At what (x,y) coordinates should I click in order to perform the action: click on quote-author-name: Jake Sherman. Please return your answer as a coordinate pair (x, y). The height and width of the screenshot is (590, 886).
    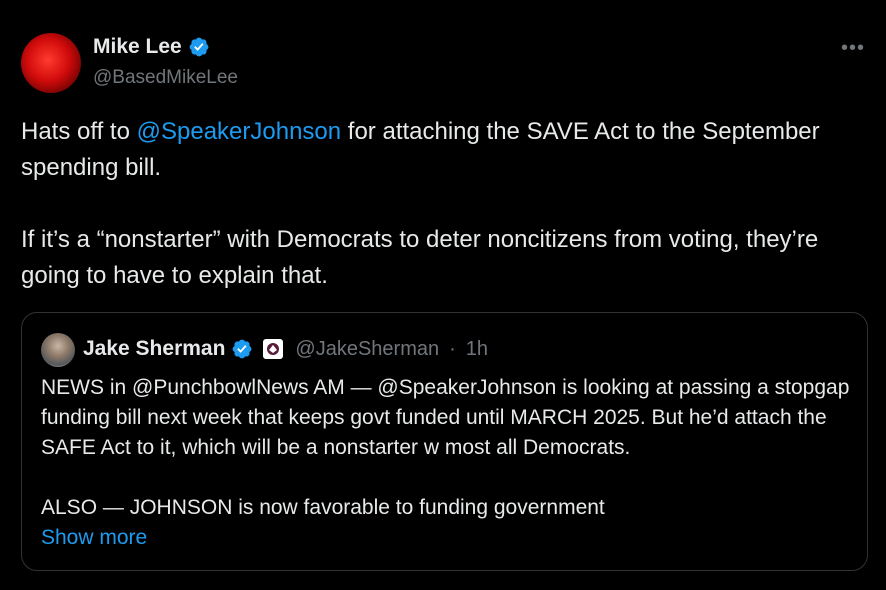
    Looking at the image, I should click on (154, 349).